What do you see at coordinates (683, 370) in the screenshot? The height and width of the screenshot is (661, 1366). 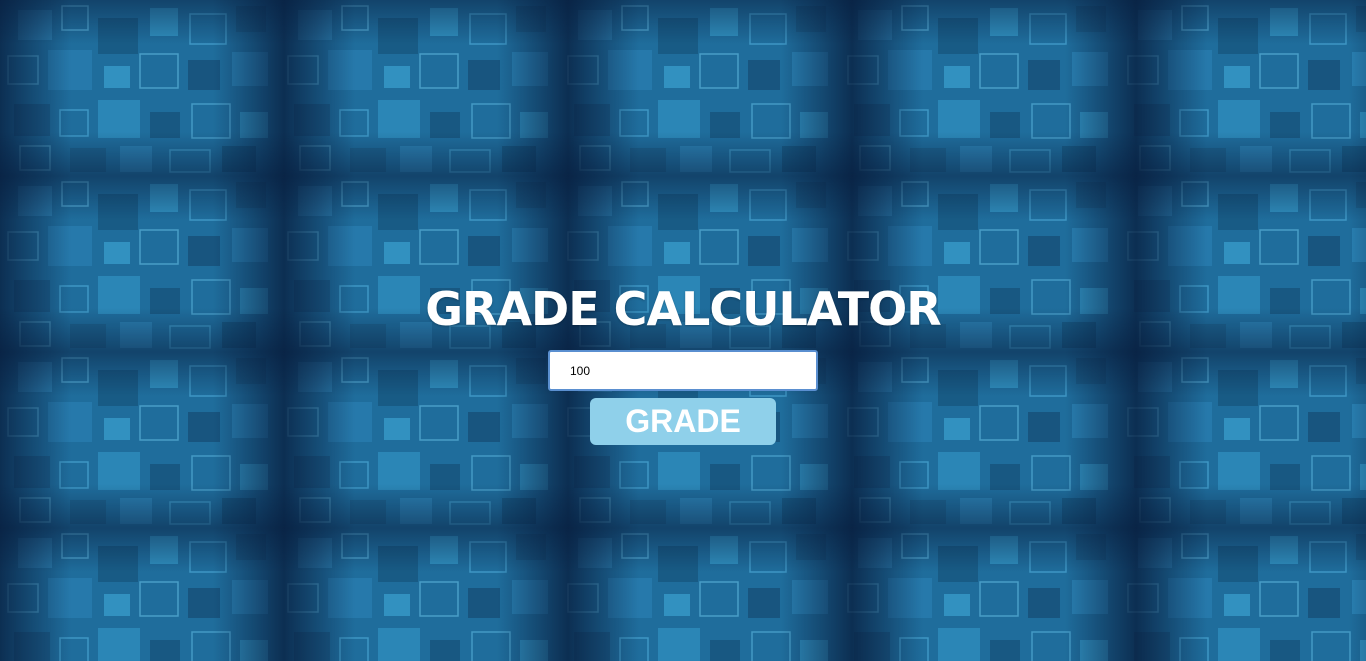 I see `score-input` at bounding box center [683, 370].